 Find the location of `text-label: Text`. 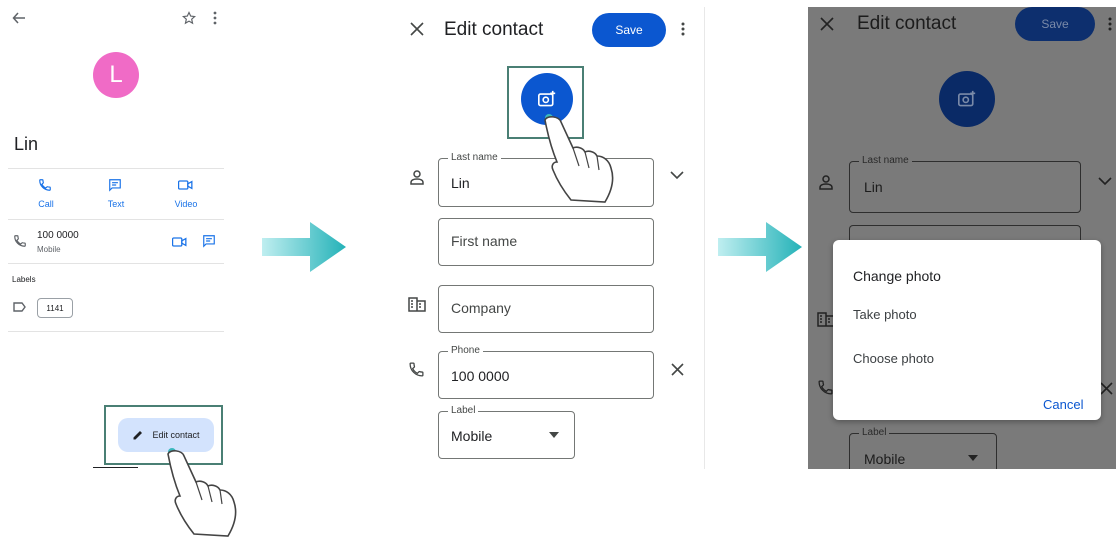

text-label: Text is located at coordinates (116, 204).